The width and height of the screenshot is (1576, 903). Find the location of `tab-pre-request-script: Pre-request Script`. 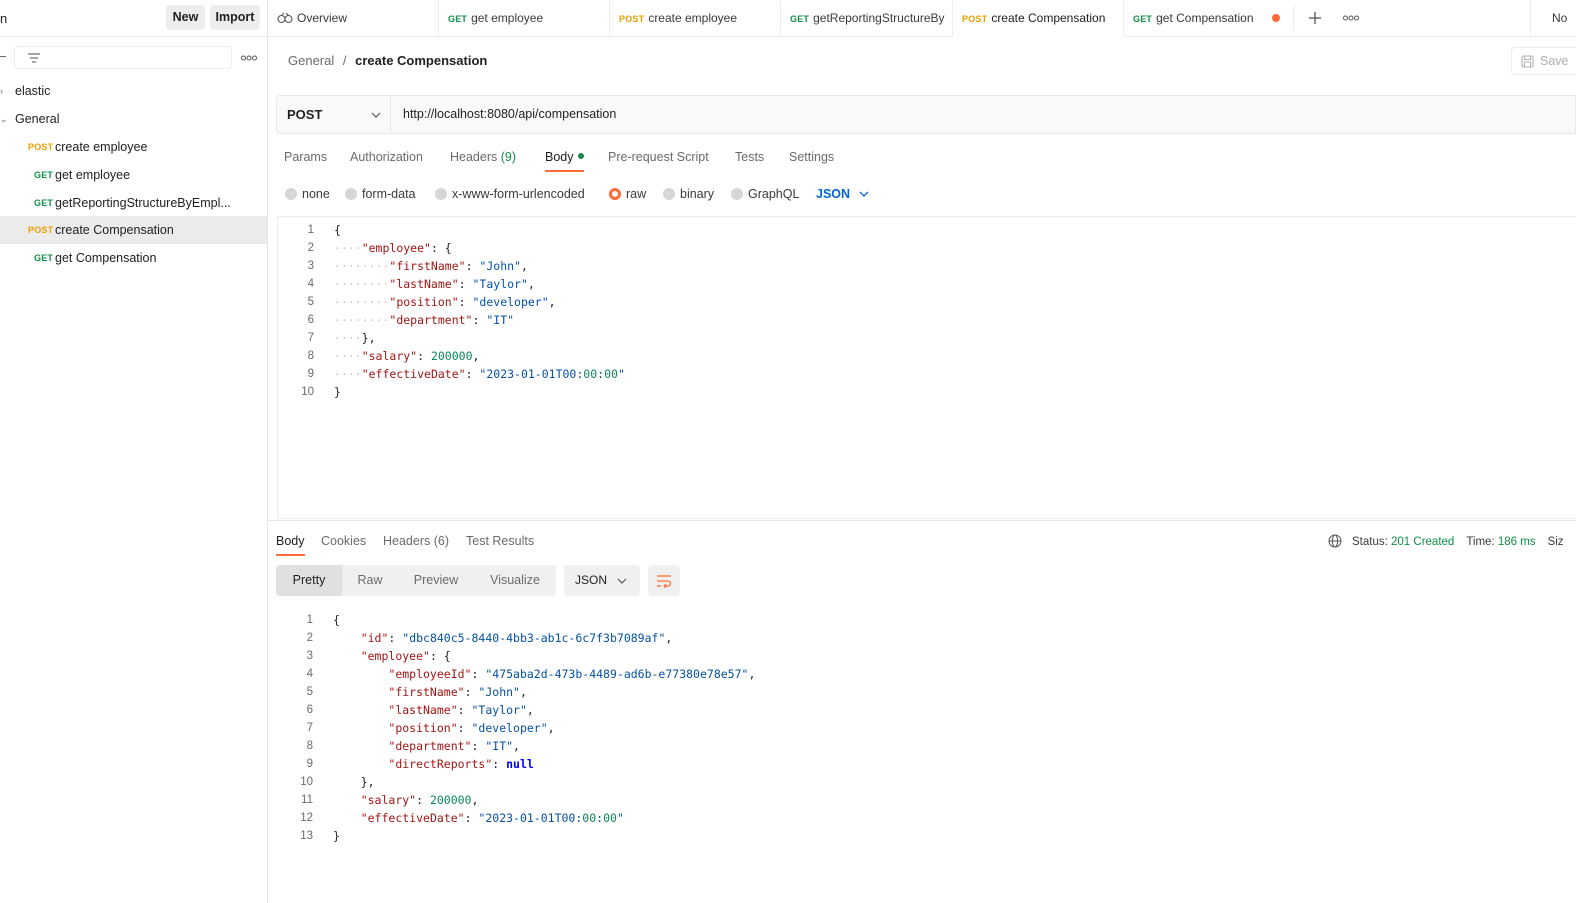

tab-pre-request-script: Pre-request Script is located at coordinates (658, 157).